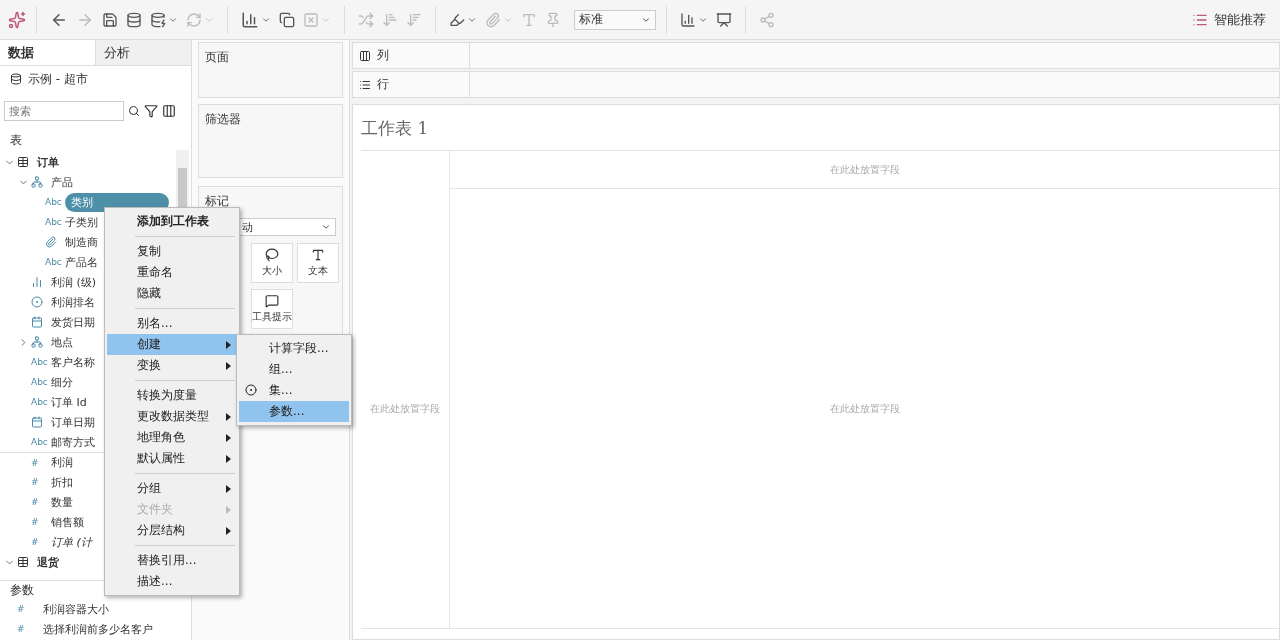  I want to click on menu-item: 分层结构, so click(172, 530).